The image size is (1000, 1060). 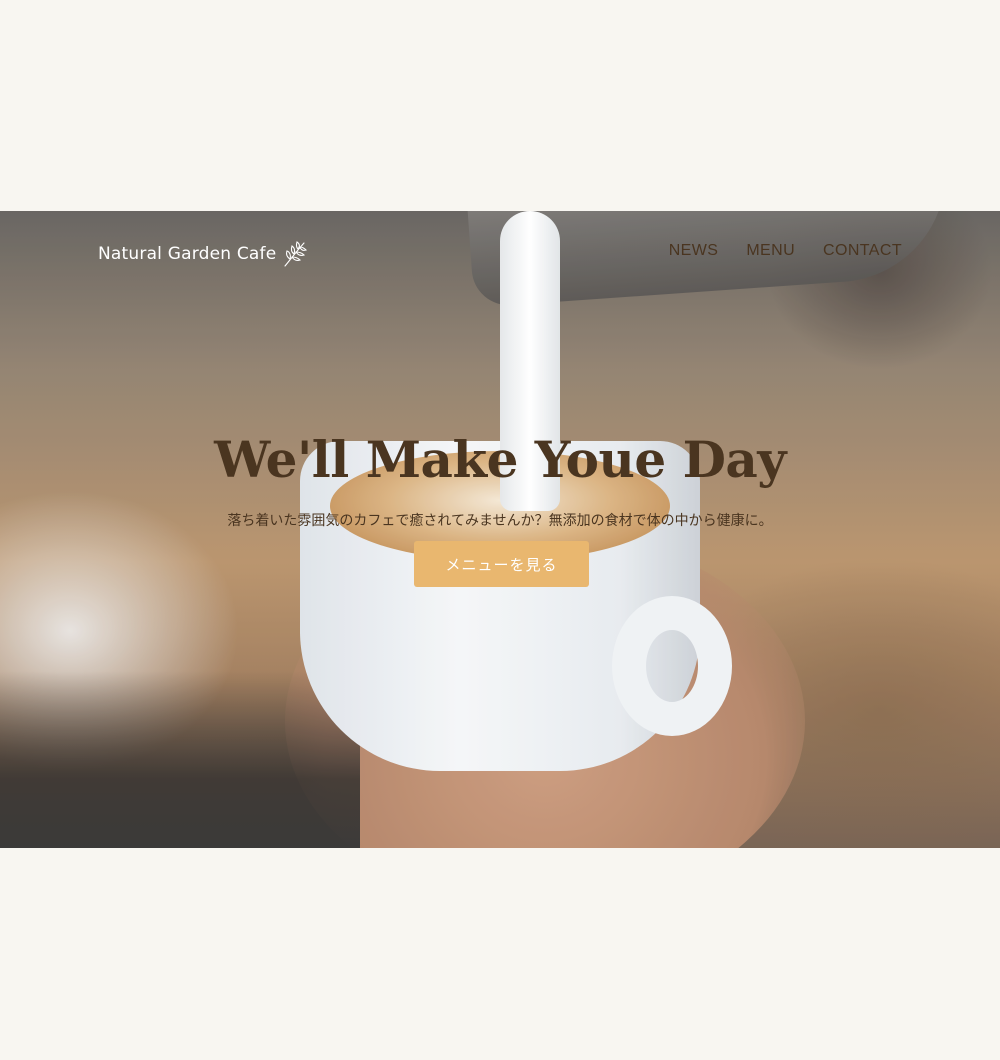 What do you see at coordinates (501, 564) in the screenshot?
I see `view-menu-button: メニューを見る` at bounding box center [501, 564].